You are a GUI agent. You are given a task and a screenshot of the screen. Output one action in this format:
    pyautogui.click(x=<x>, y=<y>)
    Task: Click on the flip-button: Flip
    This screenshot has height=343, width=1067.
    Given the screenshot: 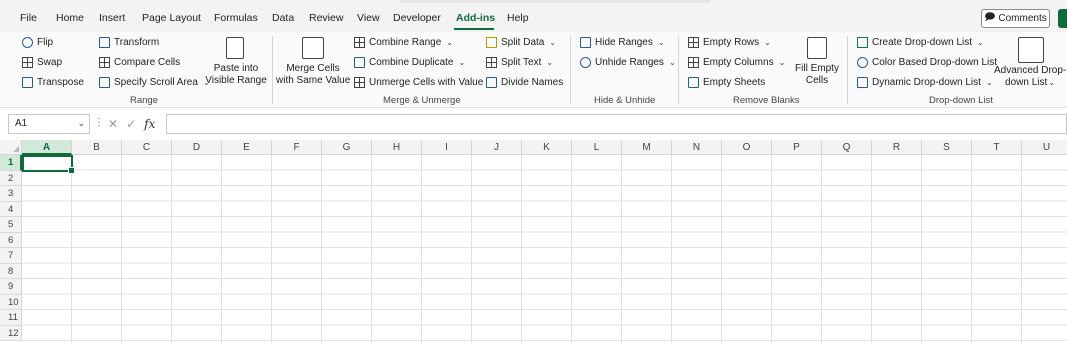 What is the action you would take?
    pyautogui.click(x=37, y=42)
    